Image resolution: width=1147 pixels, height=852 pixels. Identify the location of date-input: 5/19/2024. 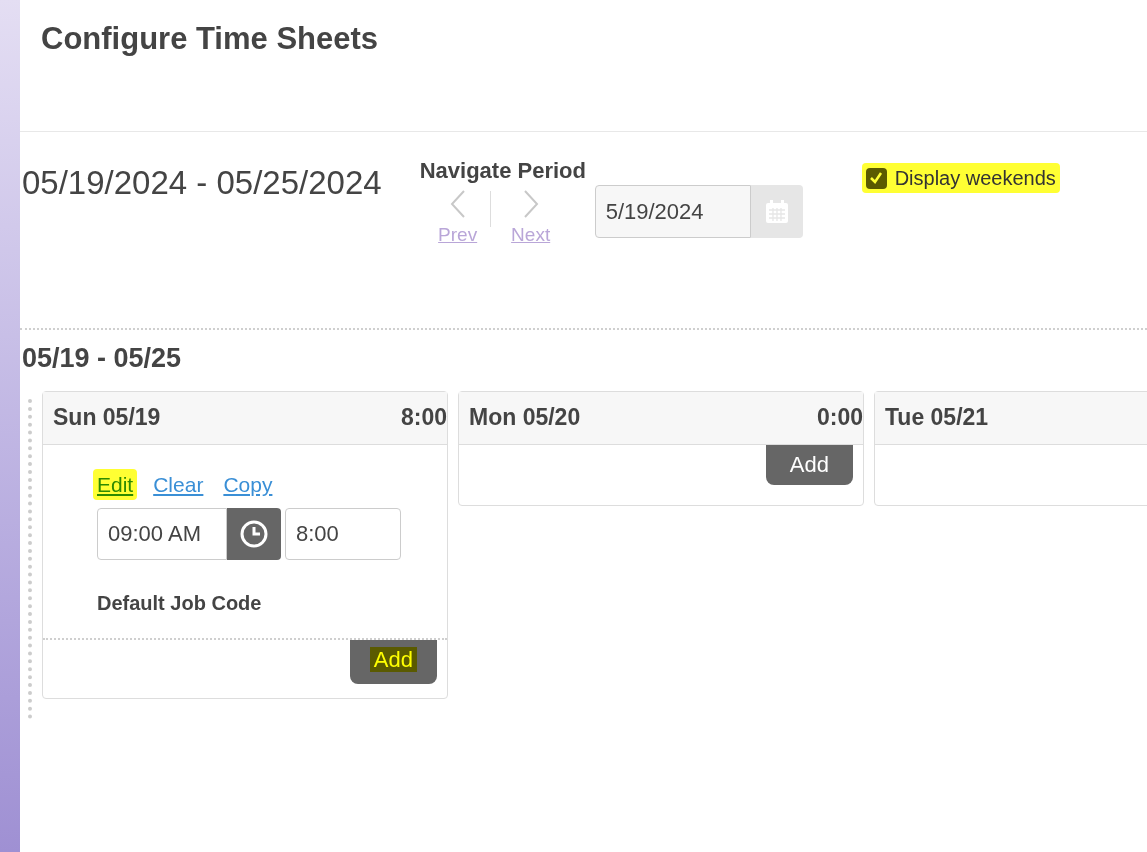
(672, 211).